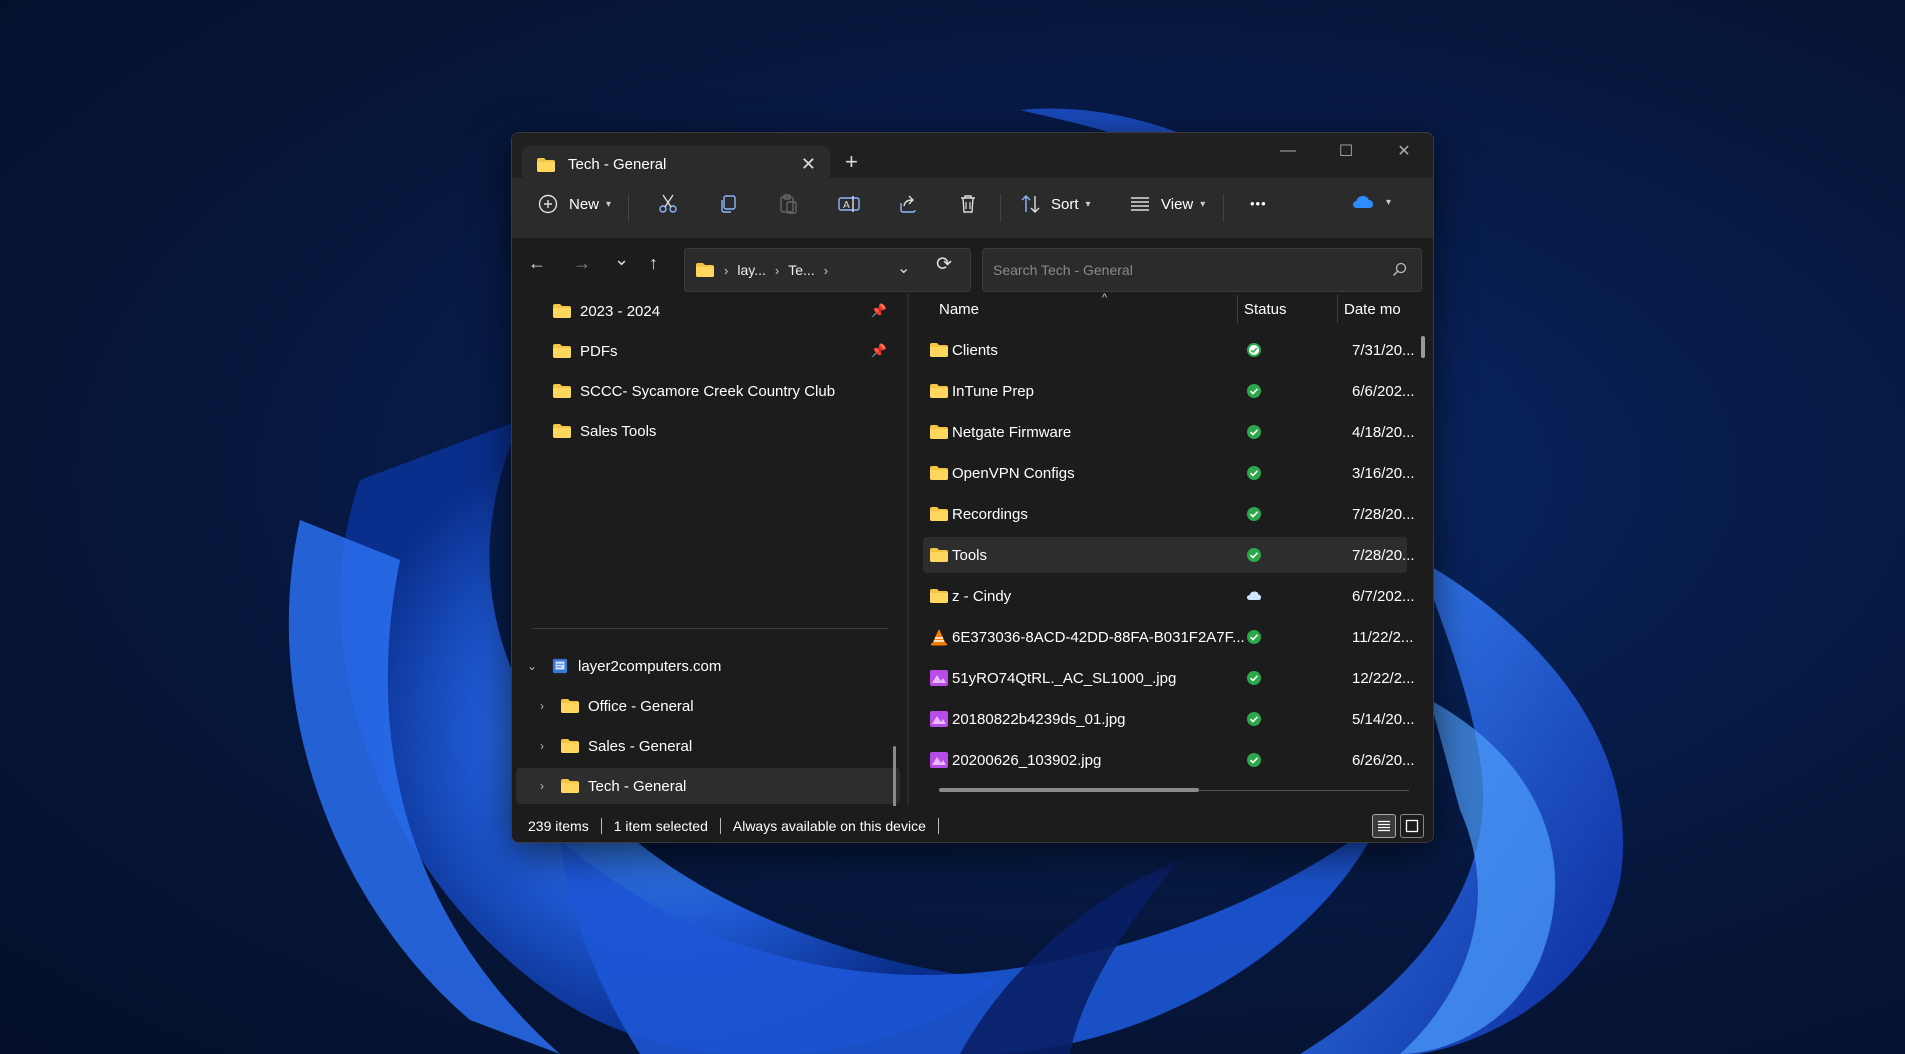 The image size is (1905, 1054). Describe the element at coordinates (1289, 309) in the screenshot. I see `column-header-status: Status` at that location.